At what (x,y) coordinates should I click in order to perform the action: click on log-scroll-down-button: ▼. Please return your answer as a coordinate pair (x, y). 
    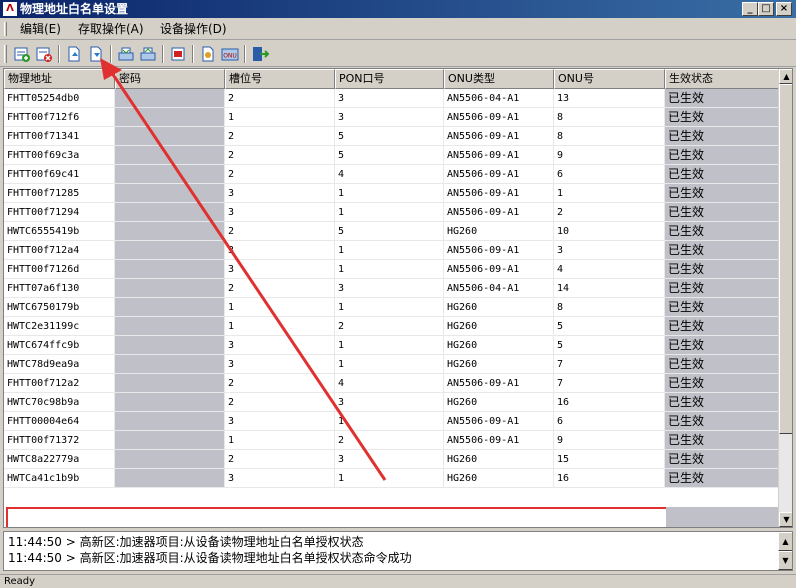
    Looking at the image, I should click on (785, 560).